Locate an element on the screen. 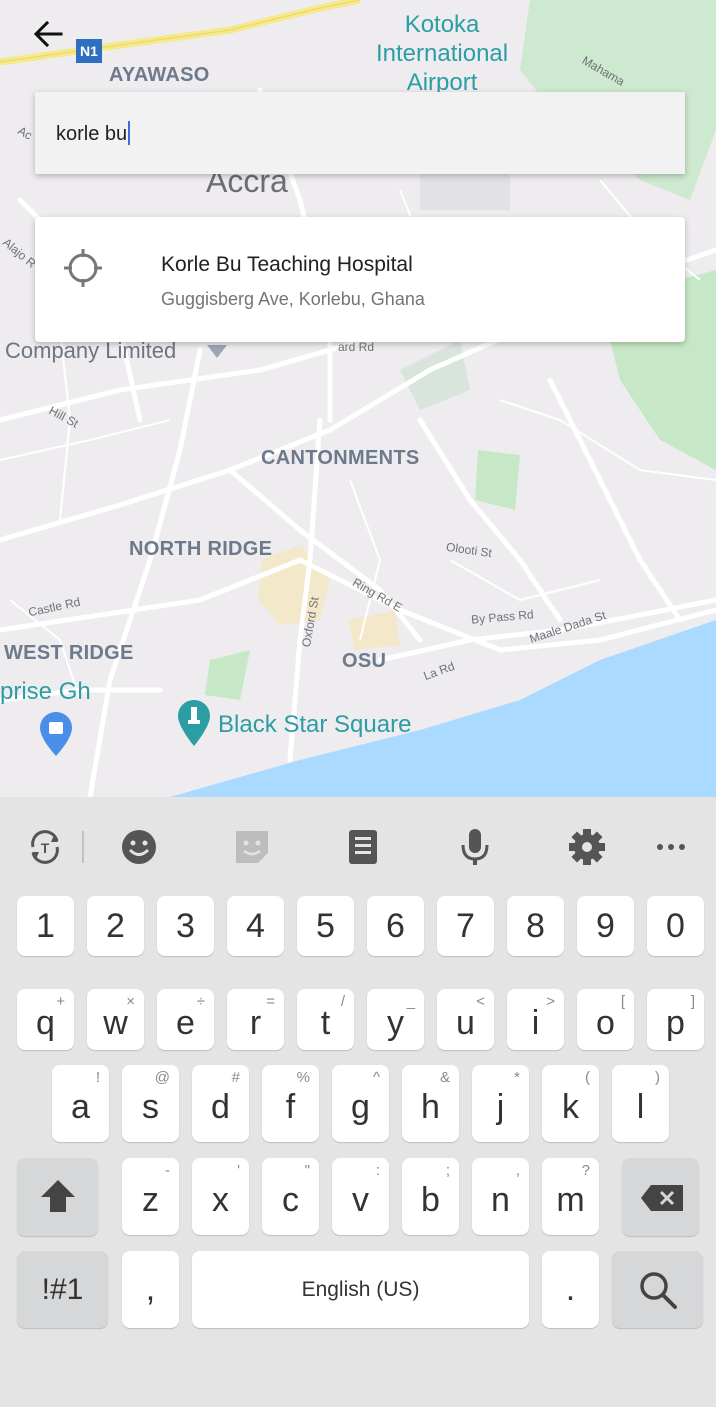  key-b: ; b is located at coordinates (430, 1196).